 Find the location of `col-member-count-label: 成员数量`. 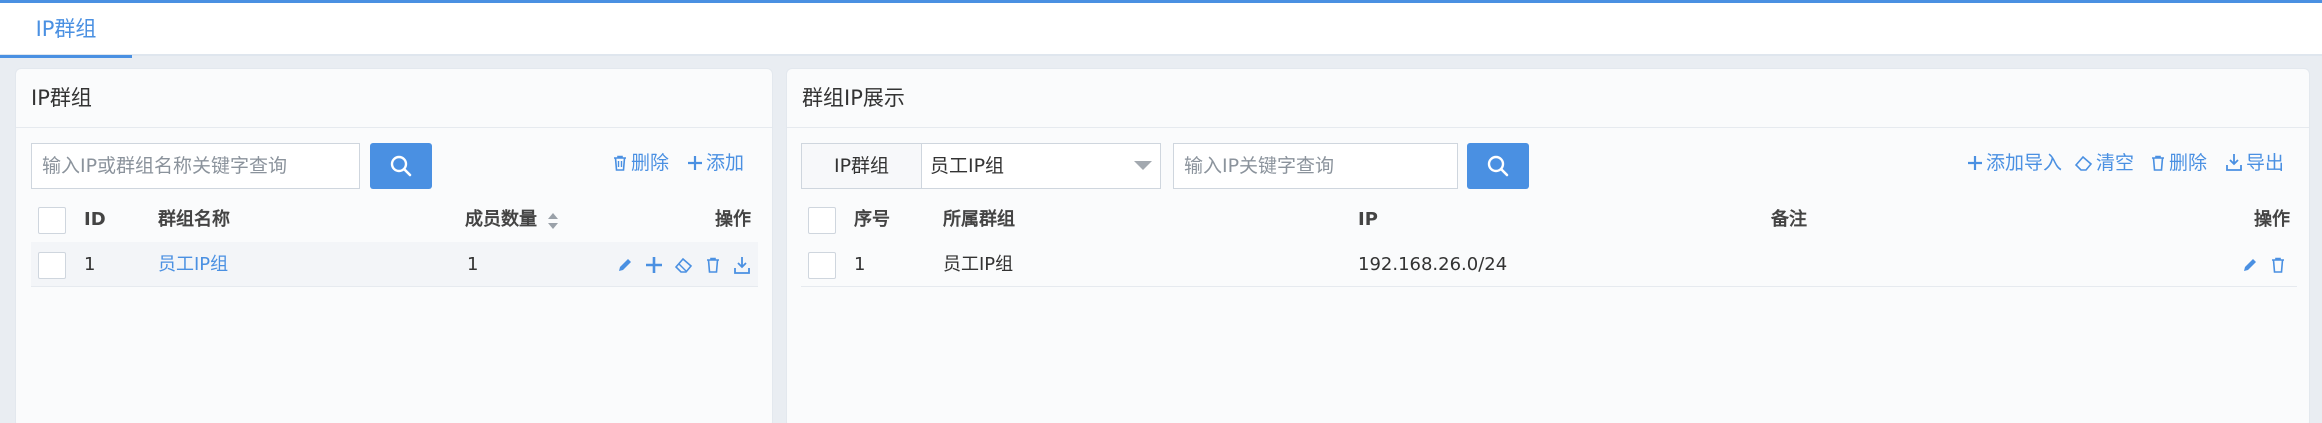

col-member-count-label: 成员数量 is located at coordinates (501, 219).